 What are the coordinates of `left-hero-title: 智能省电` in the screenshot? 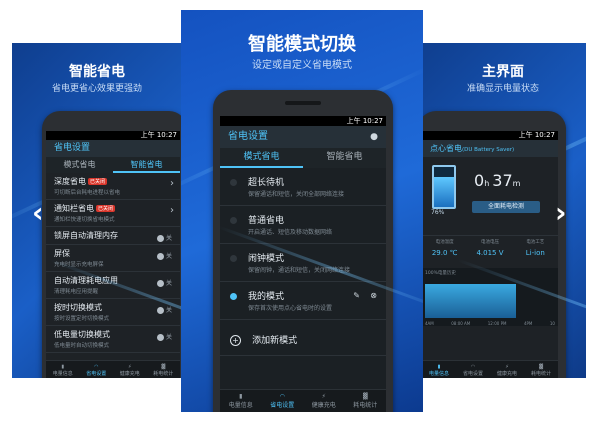 It's located at (97, 72).